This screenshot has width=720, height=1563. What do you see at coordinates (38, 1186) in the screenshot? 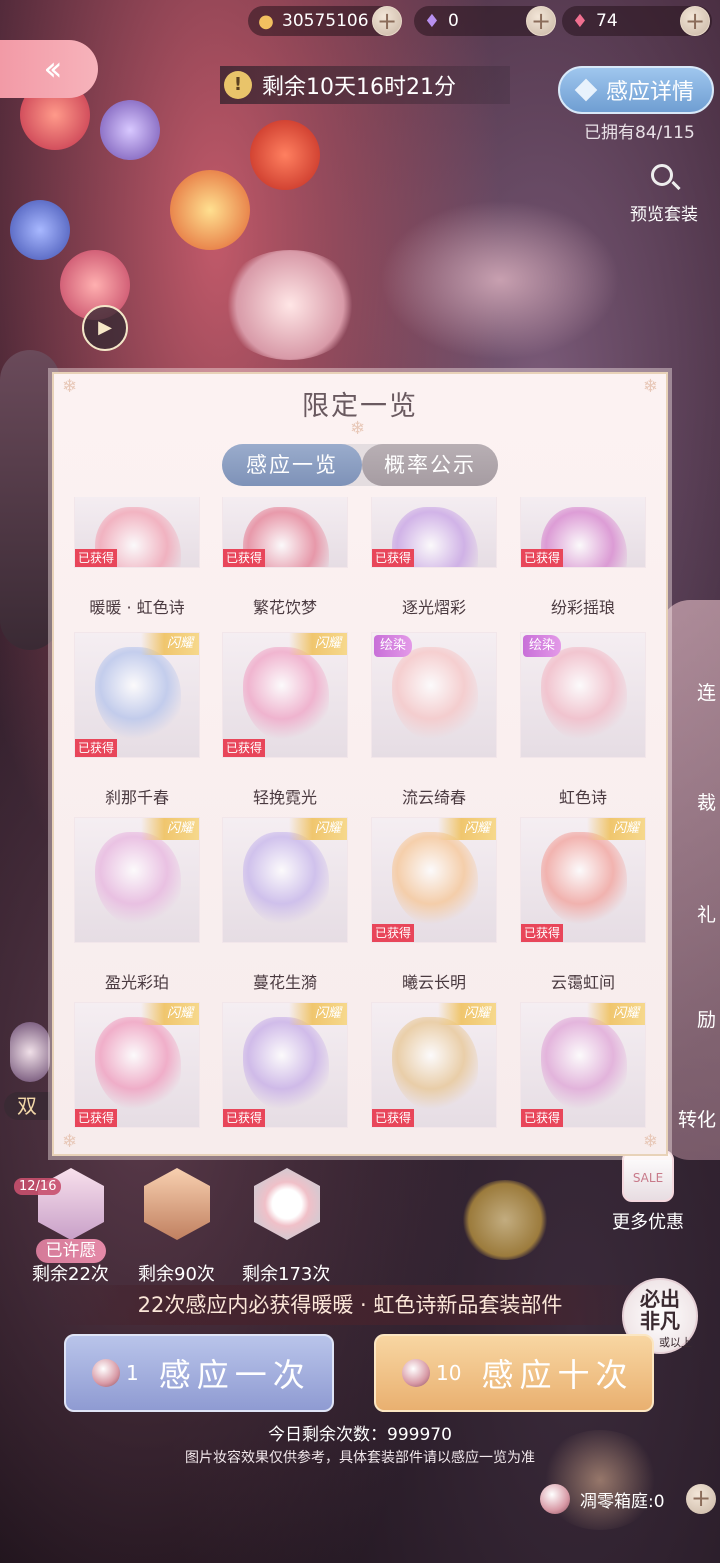
I see `wish-progress-badge: 12/16` at bounding box center [38, 1186].